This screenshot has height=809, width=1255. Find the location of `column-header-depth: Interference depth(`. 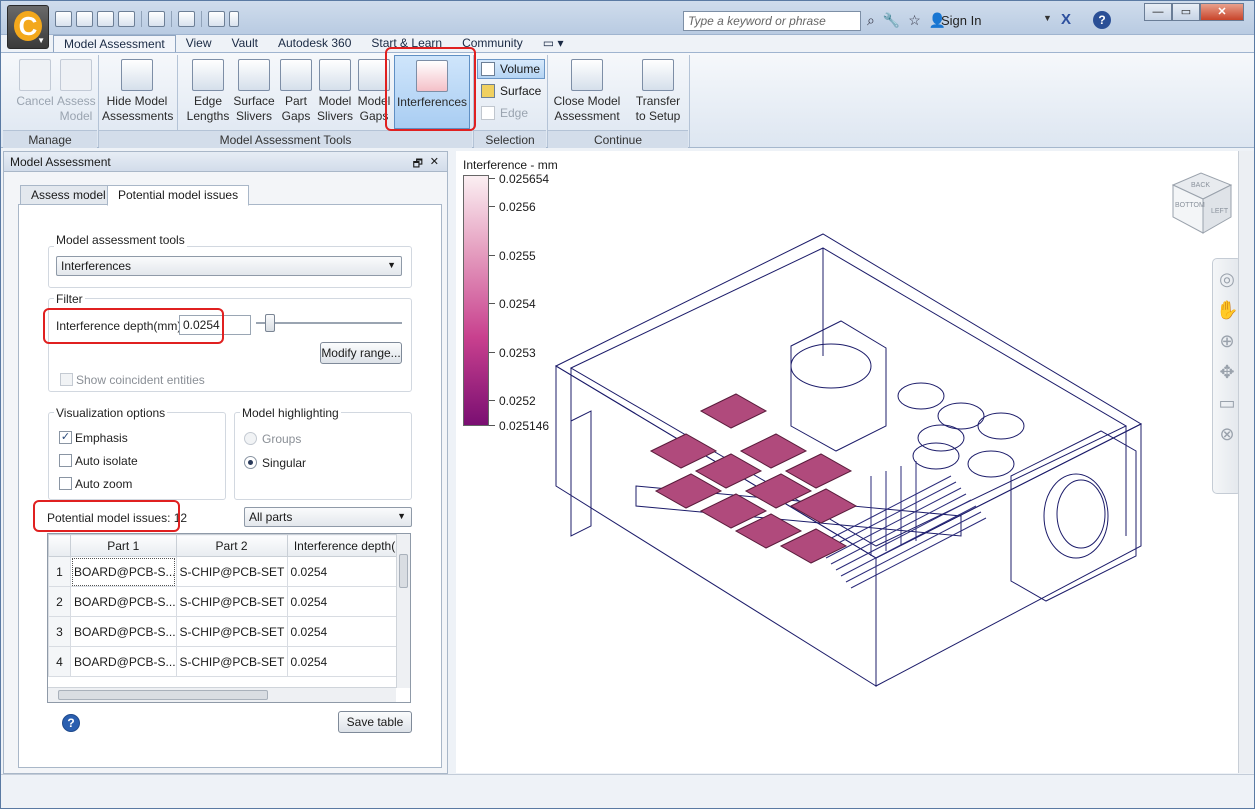

column-header-depth: Interference depth( is located at coordinates (344, 545).